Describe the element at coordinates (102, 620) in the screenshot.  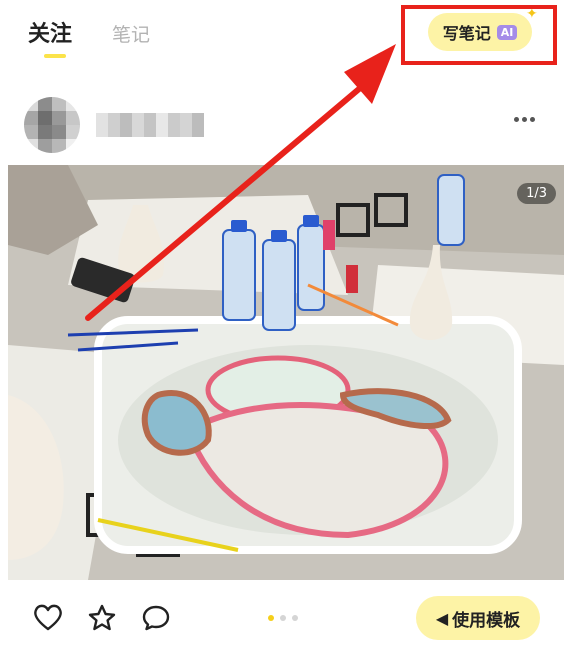
I see `star-icon` at that location.